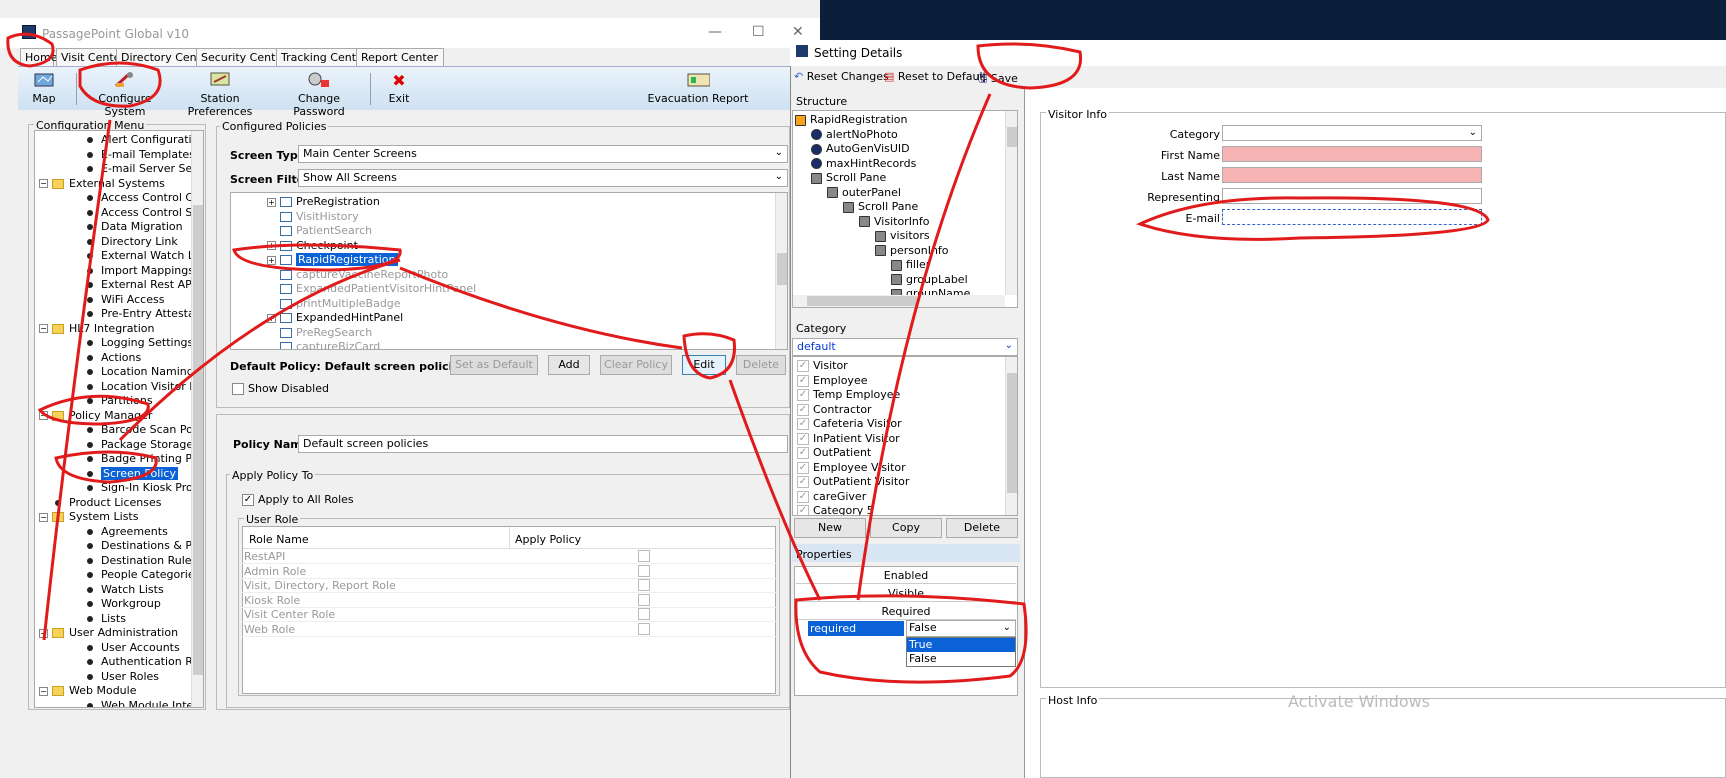 The width and height of the screenshot is (1726, 778). Describe the element at coordinates (761, 365) in the screenshot. I see `delete-policy-button: Delete` at that location.